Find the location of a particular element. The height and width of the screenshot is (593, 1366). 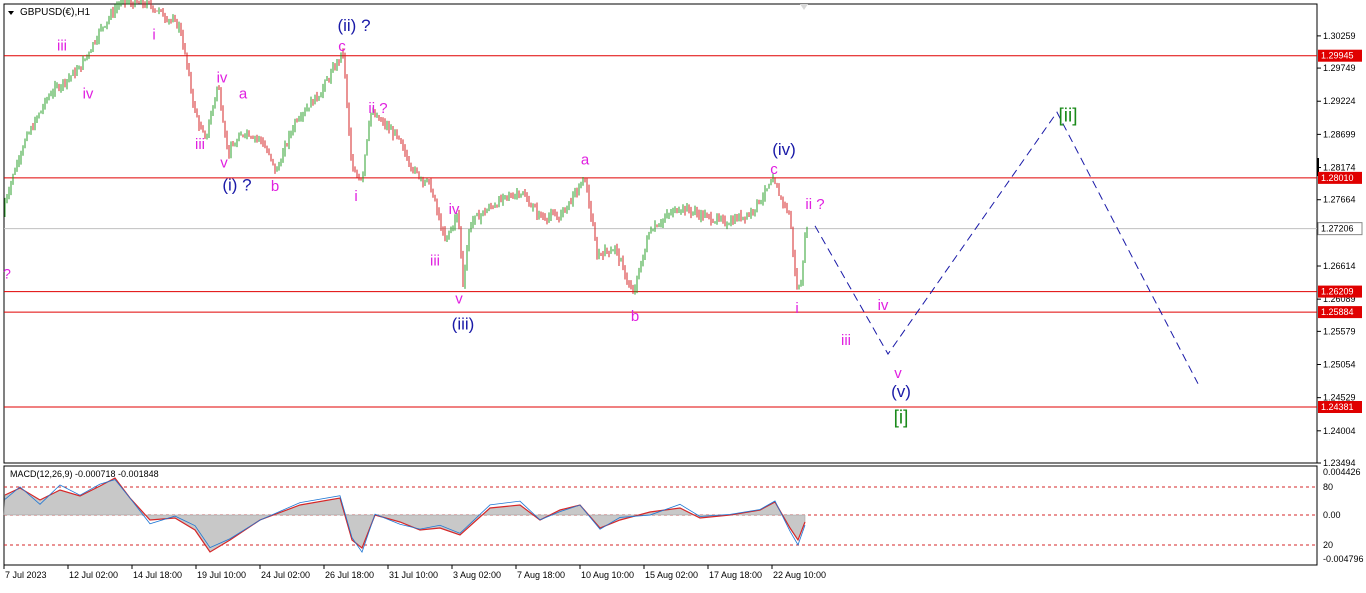

date-label: 19 Jul 10:00 is located at coordinates (221, 575).